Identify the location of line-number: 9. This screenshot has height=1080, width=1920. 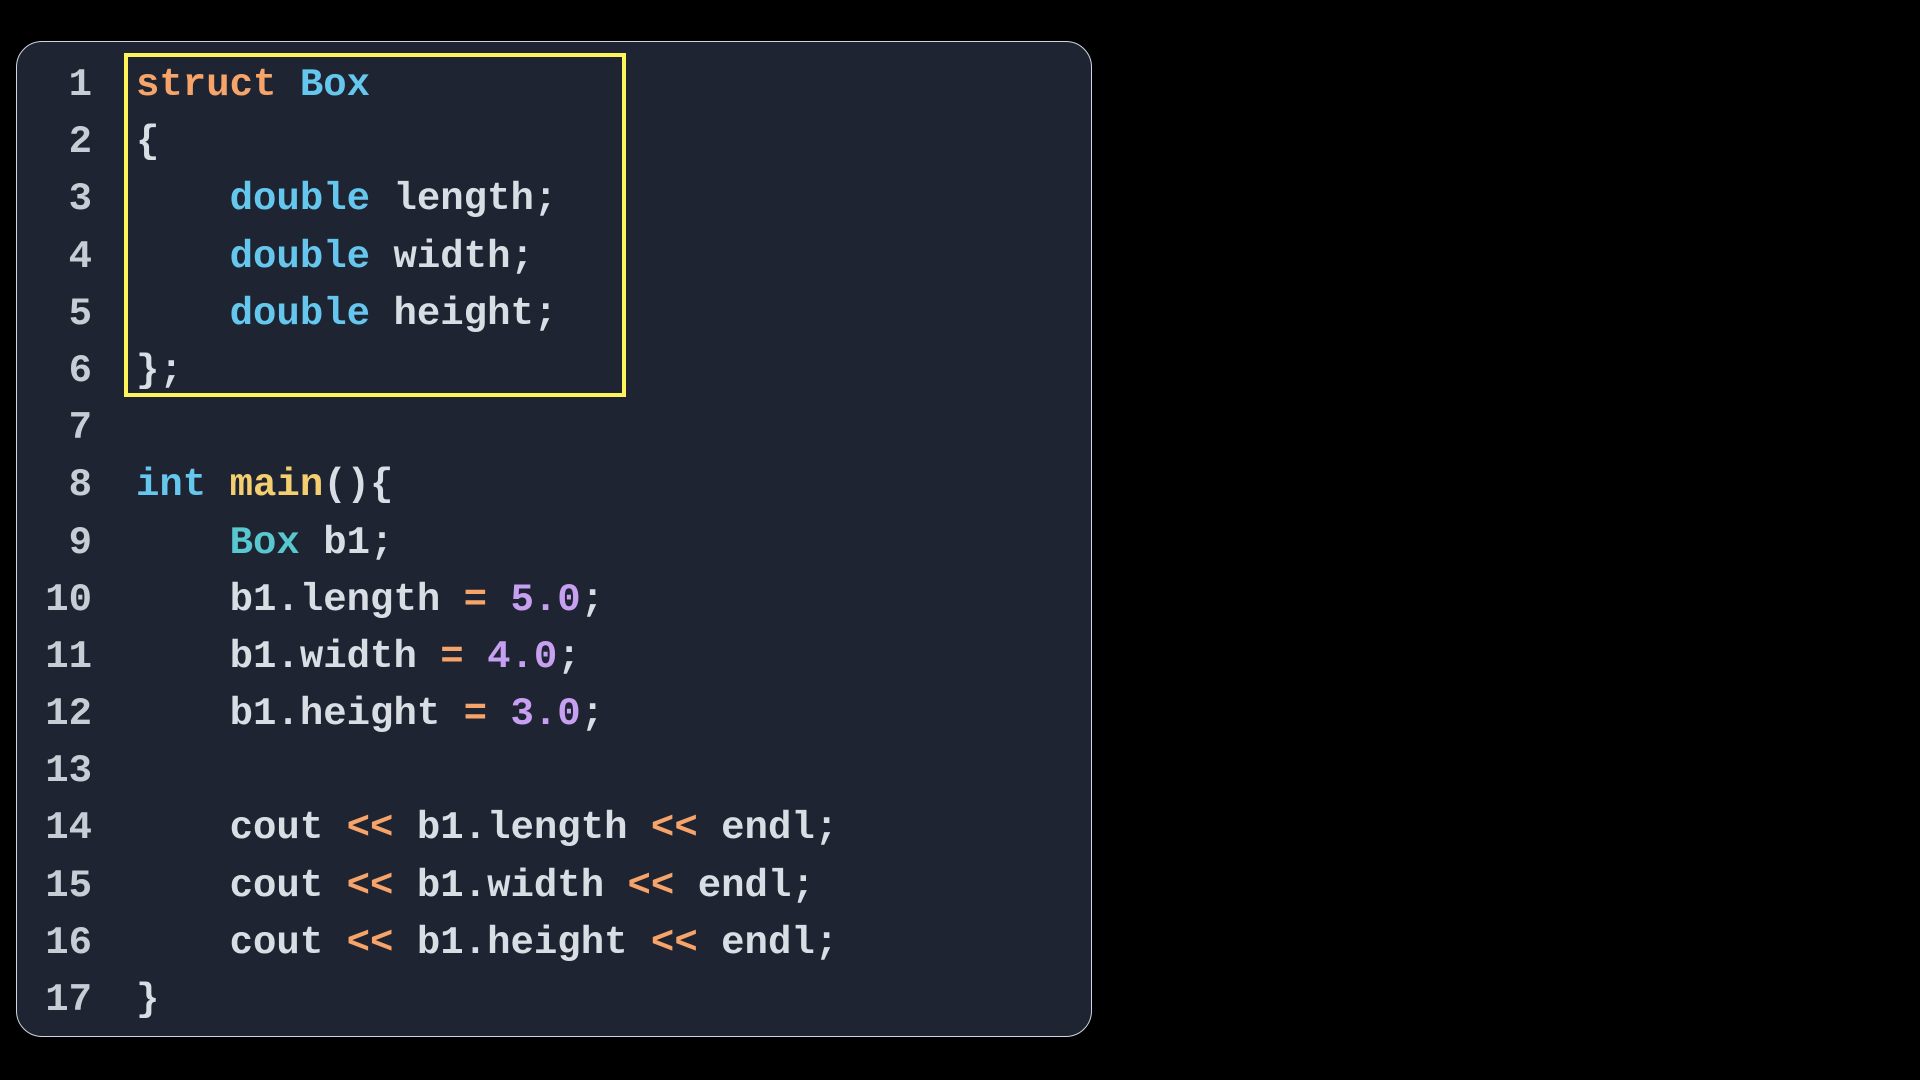
(80, 542).